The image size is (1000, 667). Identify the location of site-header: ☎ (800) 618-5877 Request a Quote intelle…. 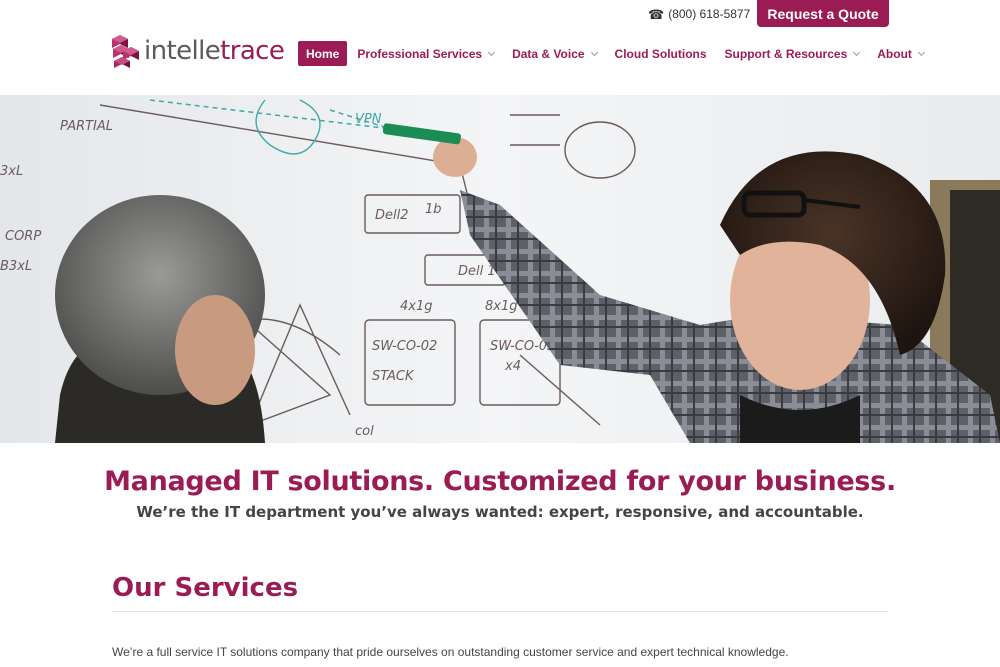
(500, 47).